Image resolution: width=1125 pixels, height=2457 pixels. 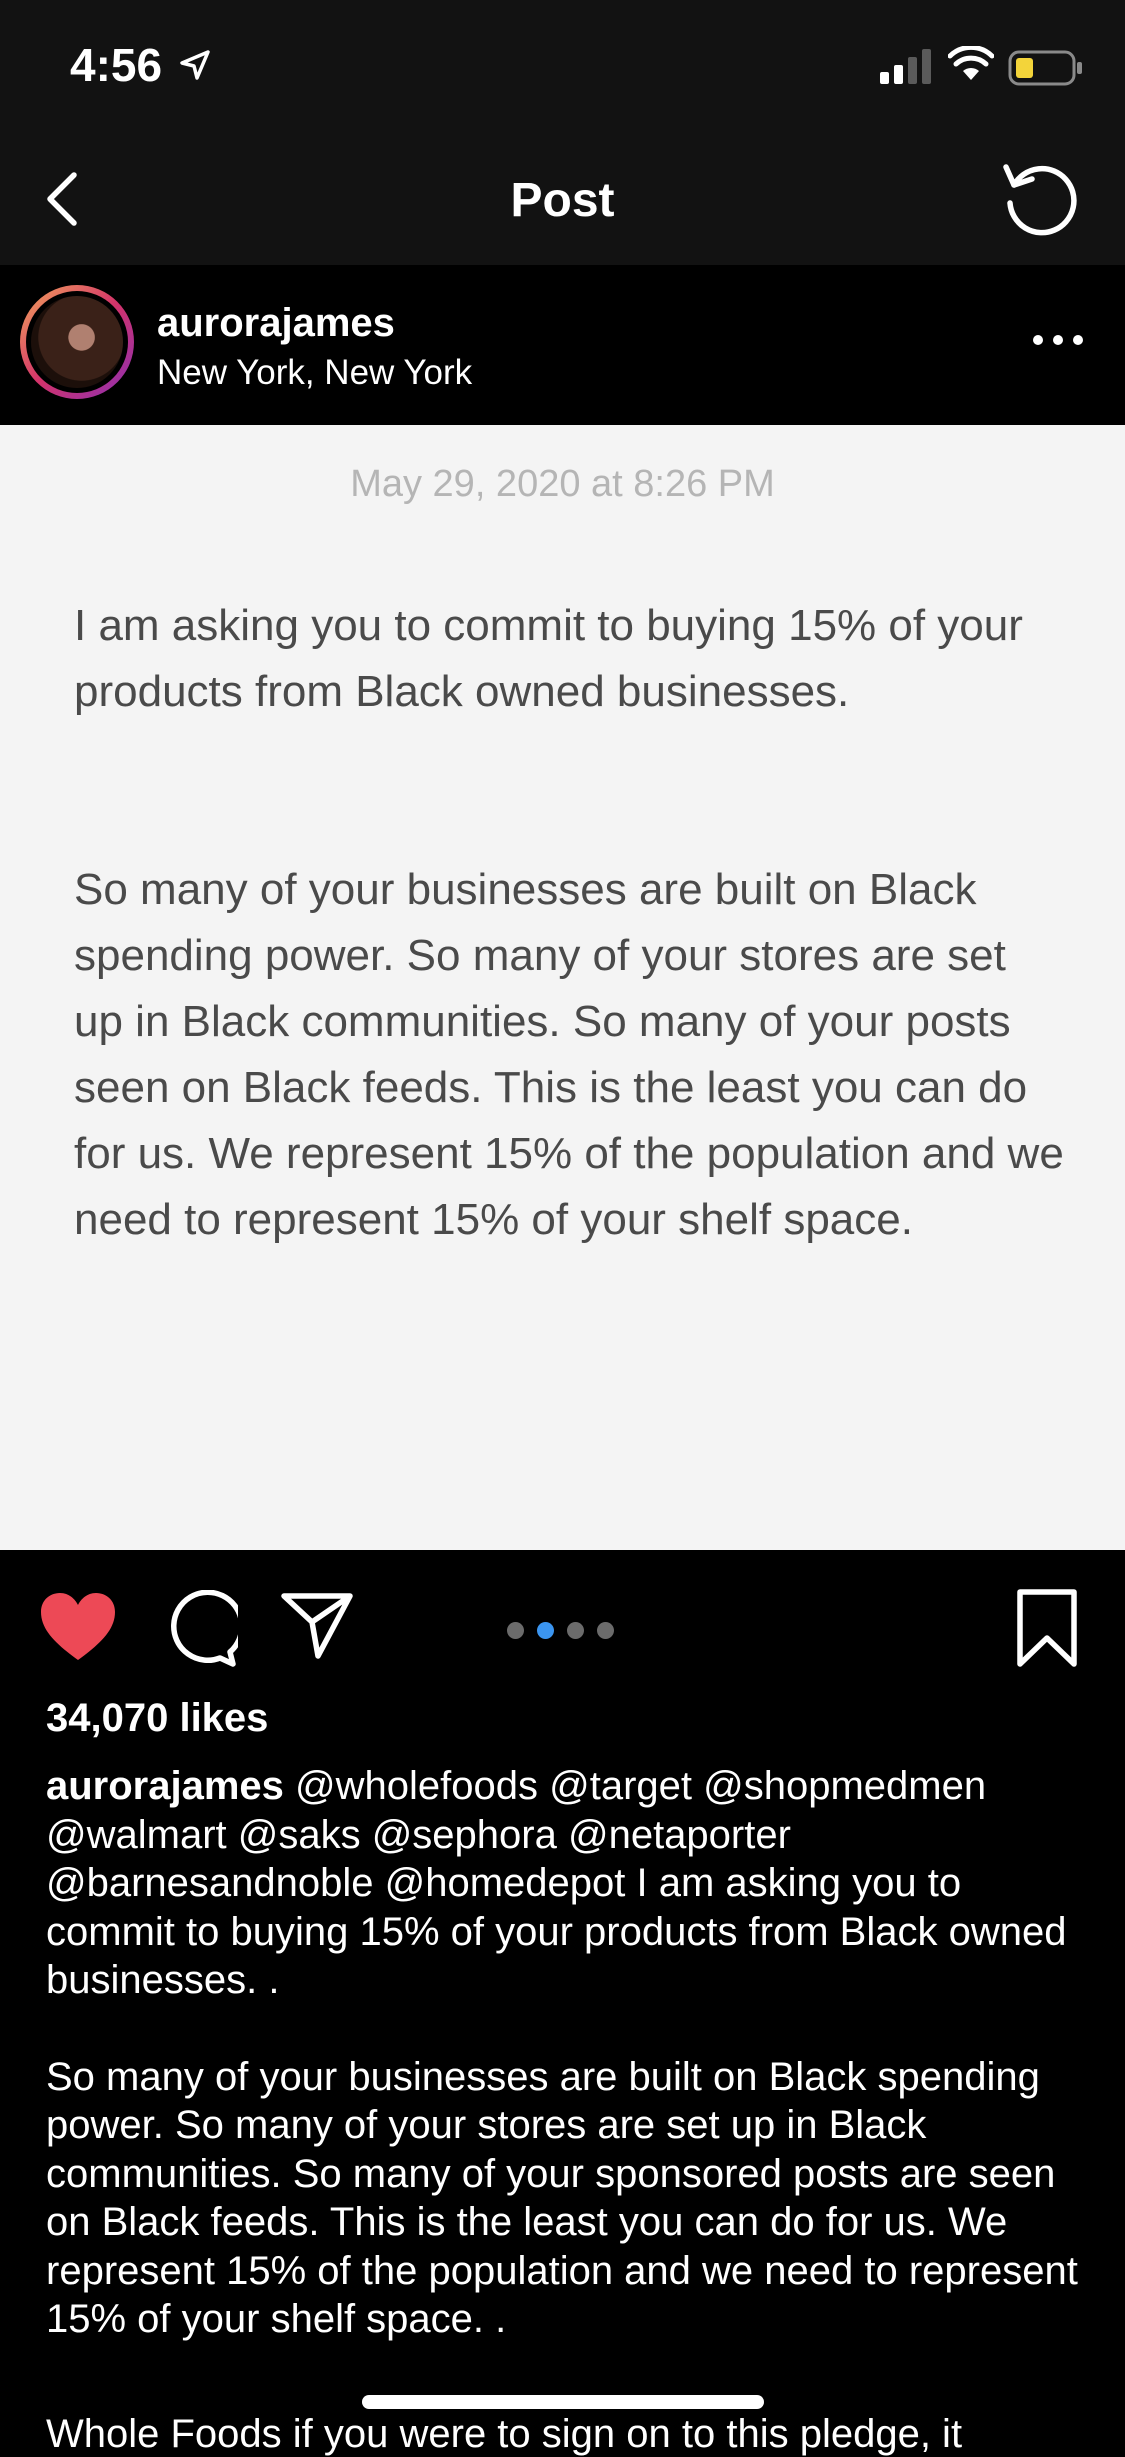 What do you see at coordinates (78, 1627) in the screenshot?
I see `heart-icon` at bounding box center [78, 1627].